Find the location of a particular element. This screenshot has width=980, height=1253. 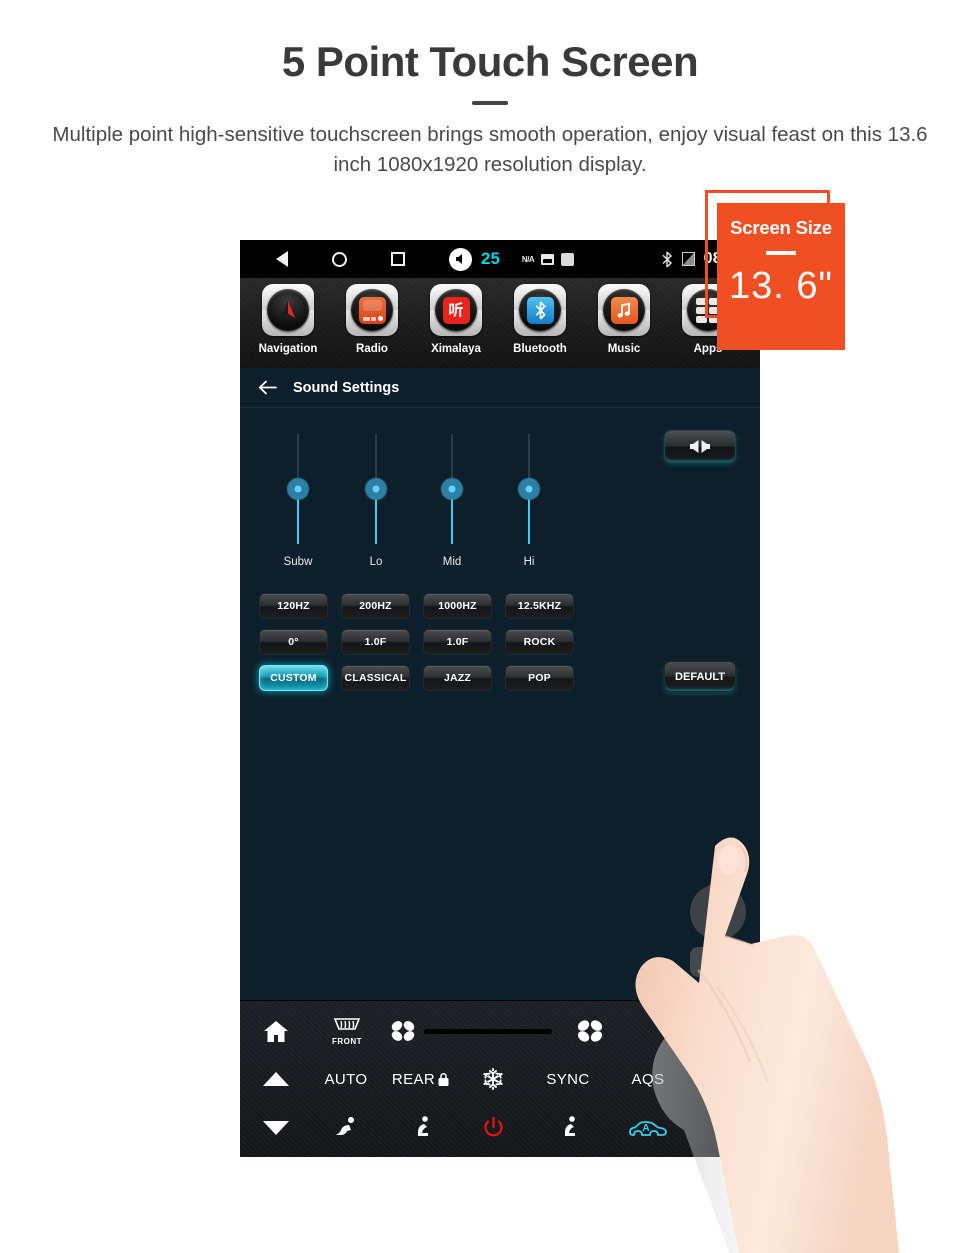

music-note-icon is located at coordinates (624, 310).